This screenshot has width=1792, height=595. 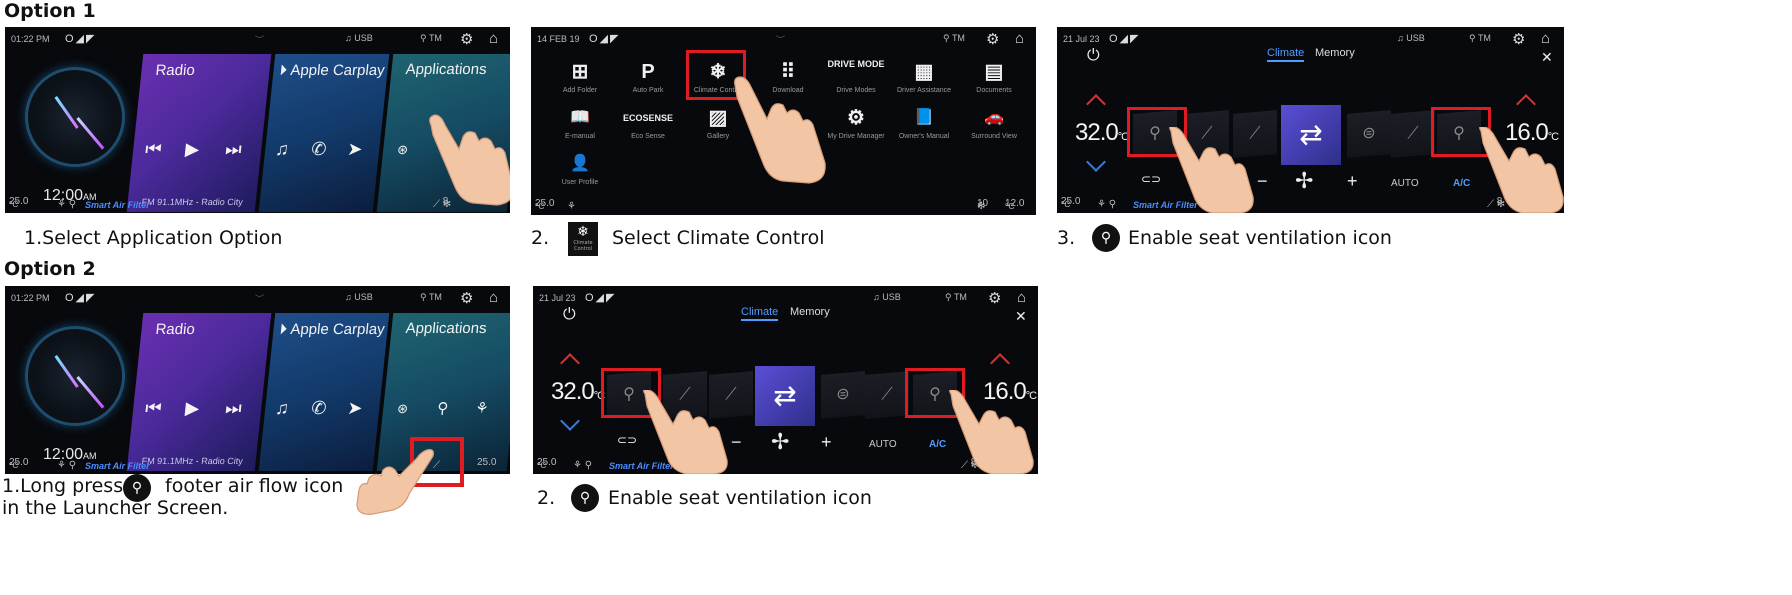 What do you see at coordinates (1014, 205) in the screenshot?
I see `footer-temp-right: 12.0 °C` at bounding box center [1014, 205].